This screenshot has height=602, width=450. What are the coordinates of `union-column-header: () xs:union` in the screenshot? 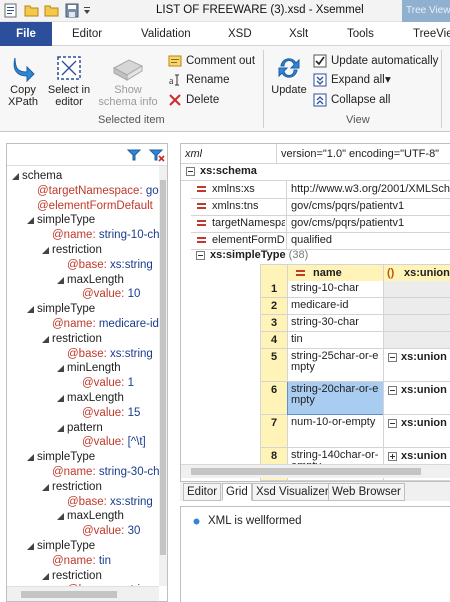 It's located at (416, 273).